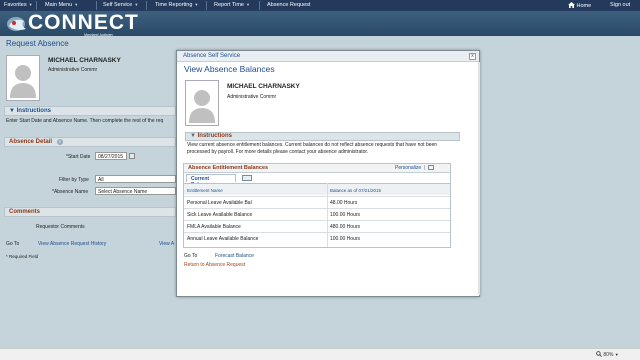  Describe the element at coordinates (83, 22) in the screenshot. I see `connect-logo: CONNECT` at that location.